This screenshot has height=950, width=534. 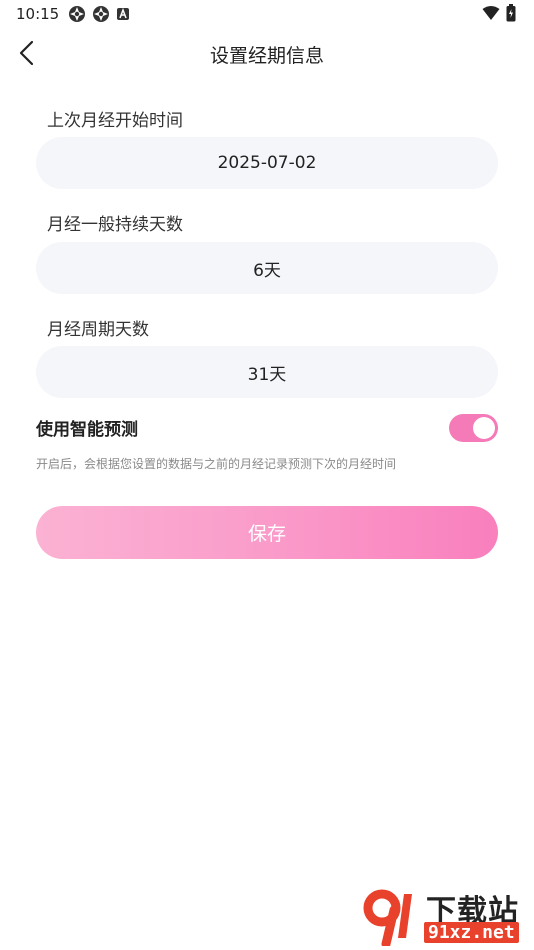 I want to click on prediction-title: 使用智能预测, so click(x=87, y=430).